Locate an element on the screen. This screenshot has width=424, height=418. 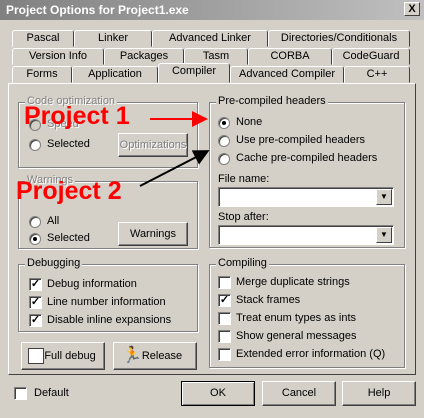
tab-advanced-linker: Advanced Linker is located at coordinates (210, 38).